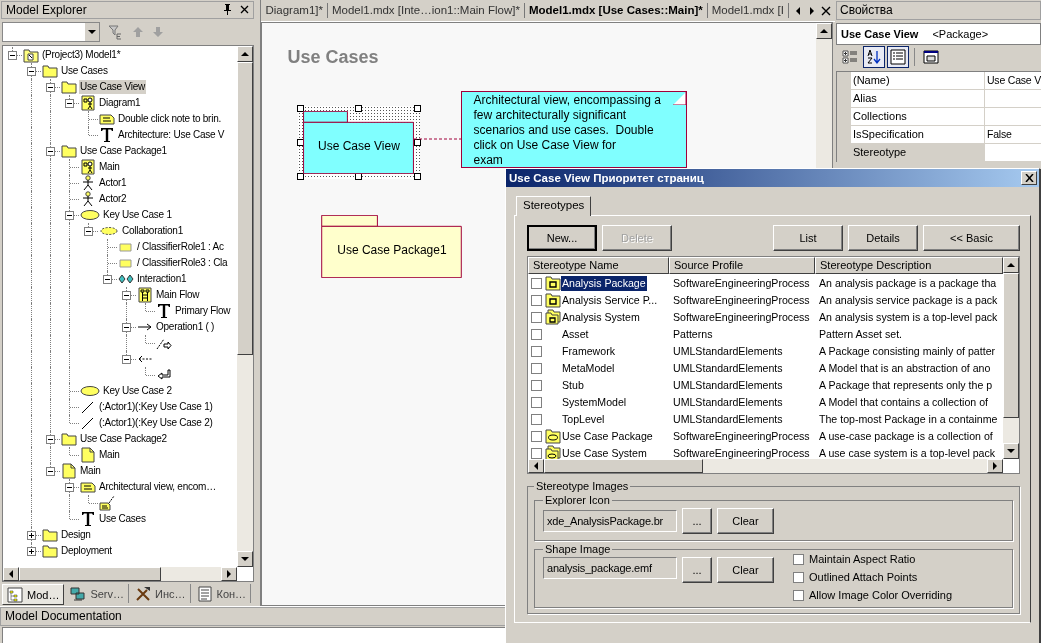 This screenshot has height=643, width=1041. Describe the element at coordinates (960, 34) in the screenshot. I see `object-type: <Package>` at that location.